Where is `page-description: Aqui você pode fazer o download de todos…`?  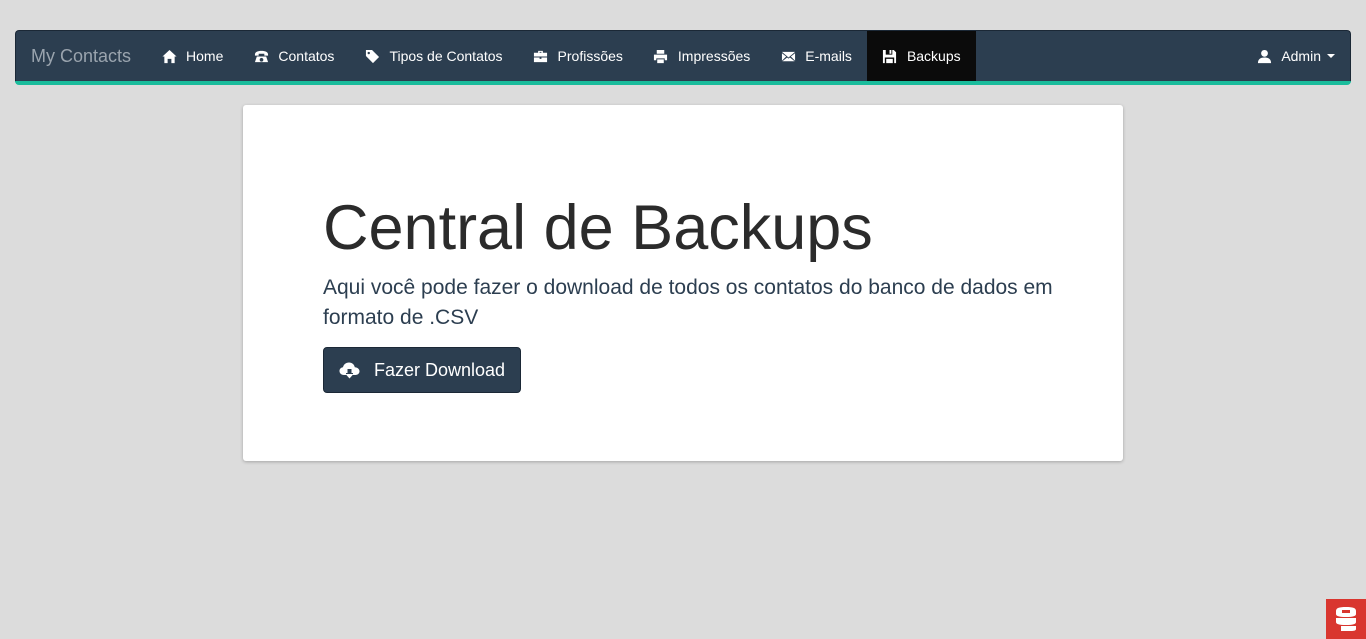 page-description: Aqui você pode fazer o download de todos… is located at coordinates (688, 302).